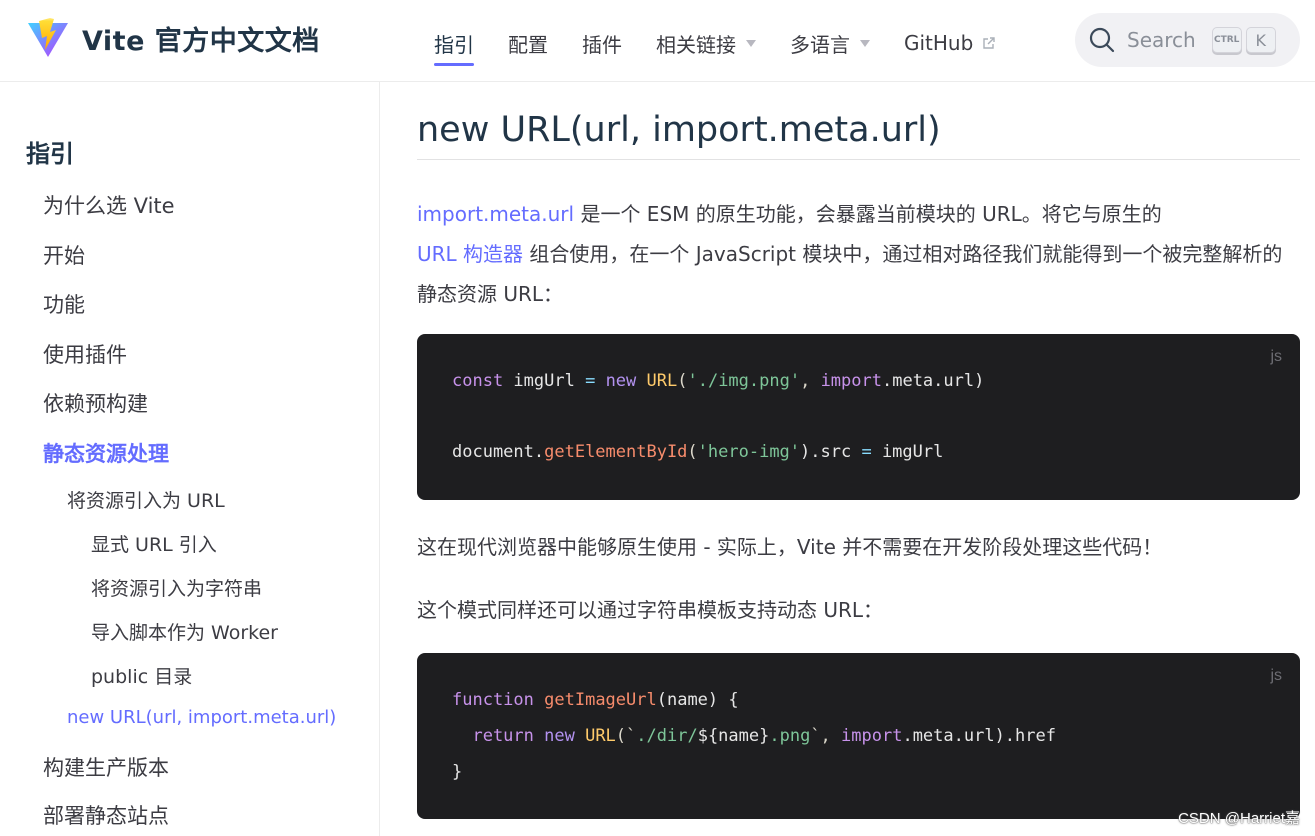 This screenshot has width=1315, height=836. Describe the element at coordinates (176, 587) in the screenshot. I see `sidebar-item-import-as-string: 将资源引入为字符串` at that location.